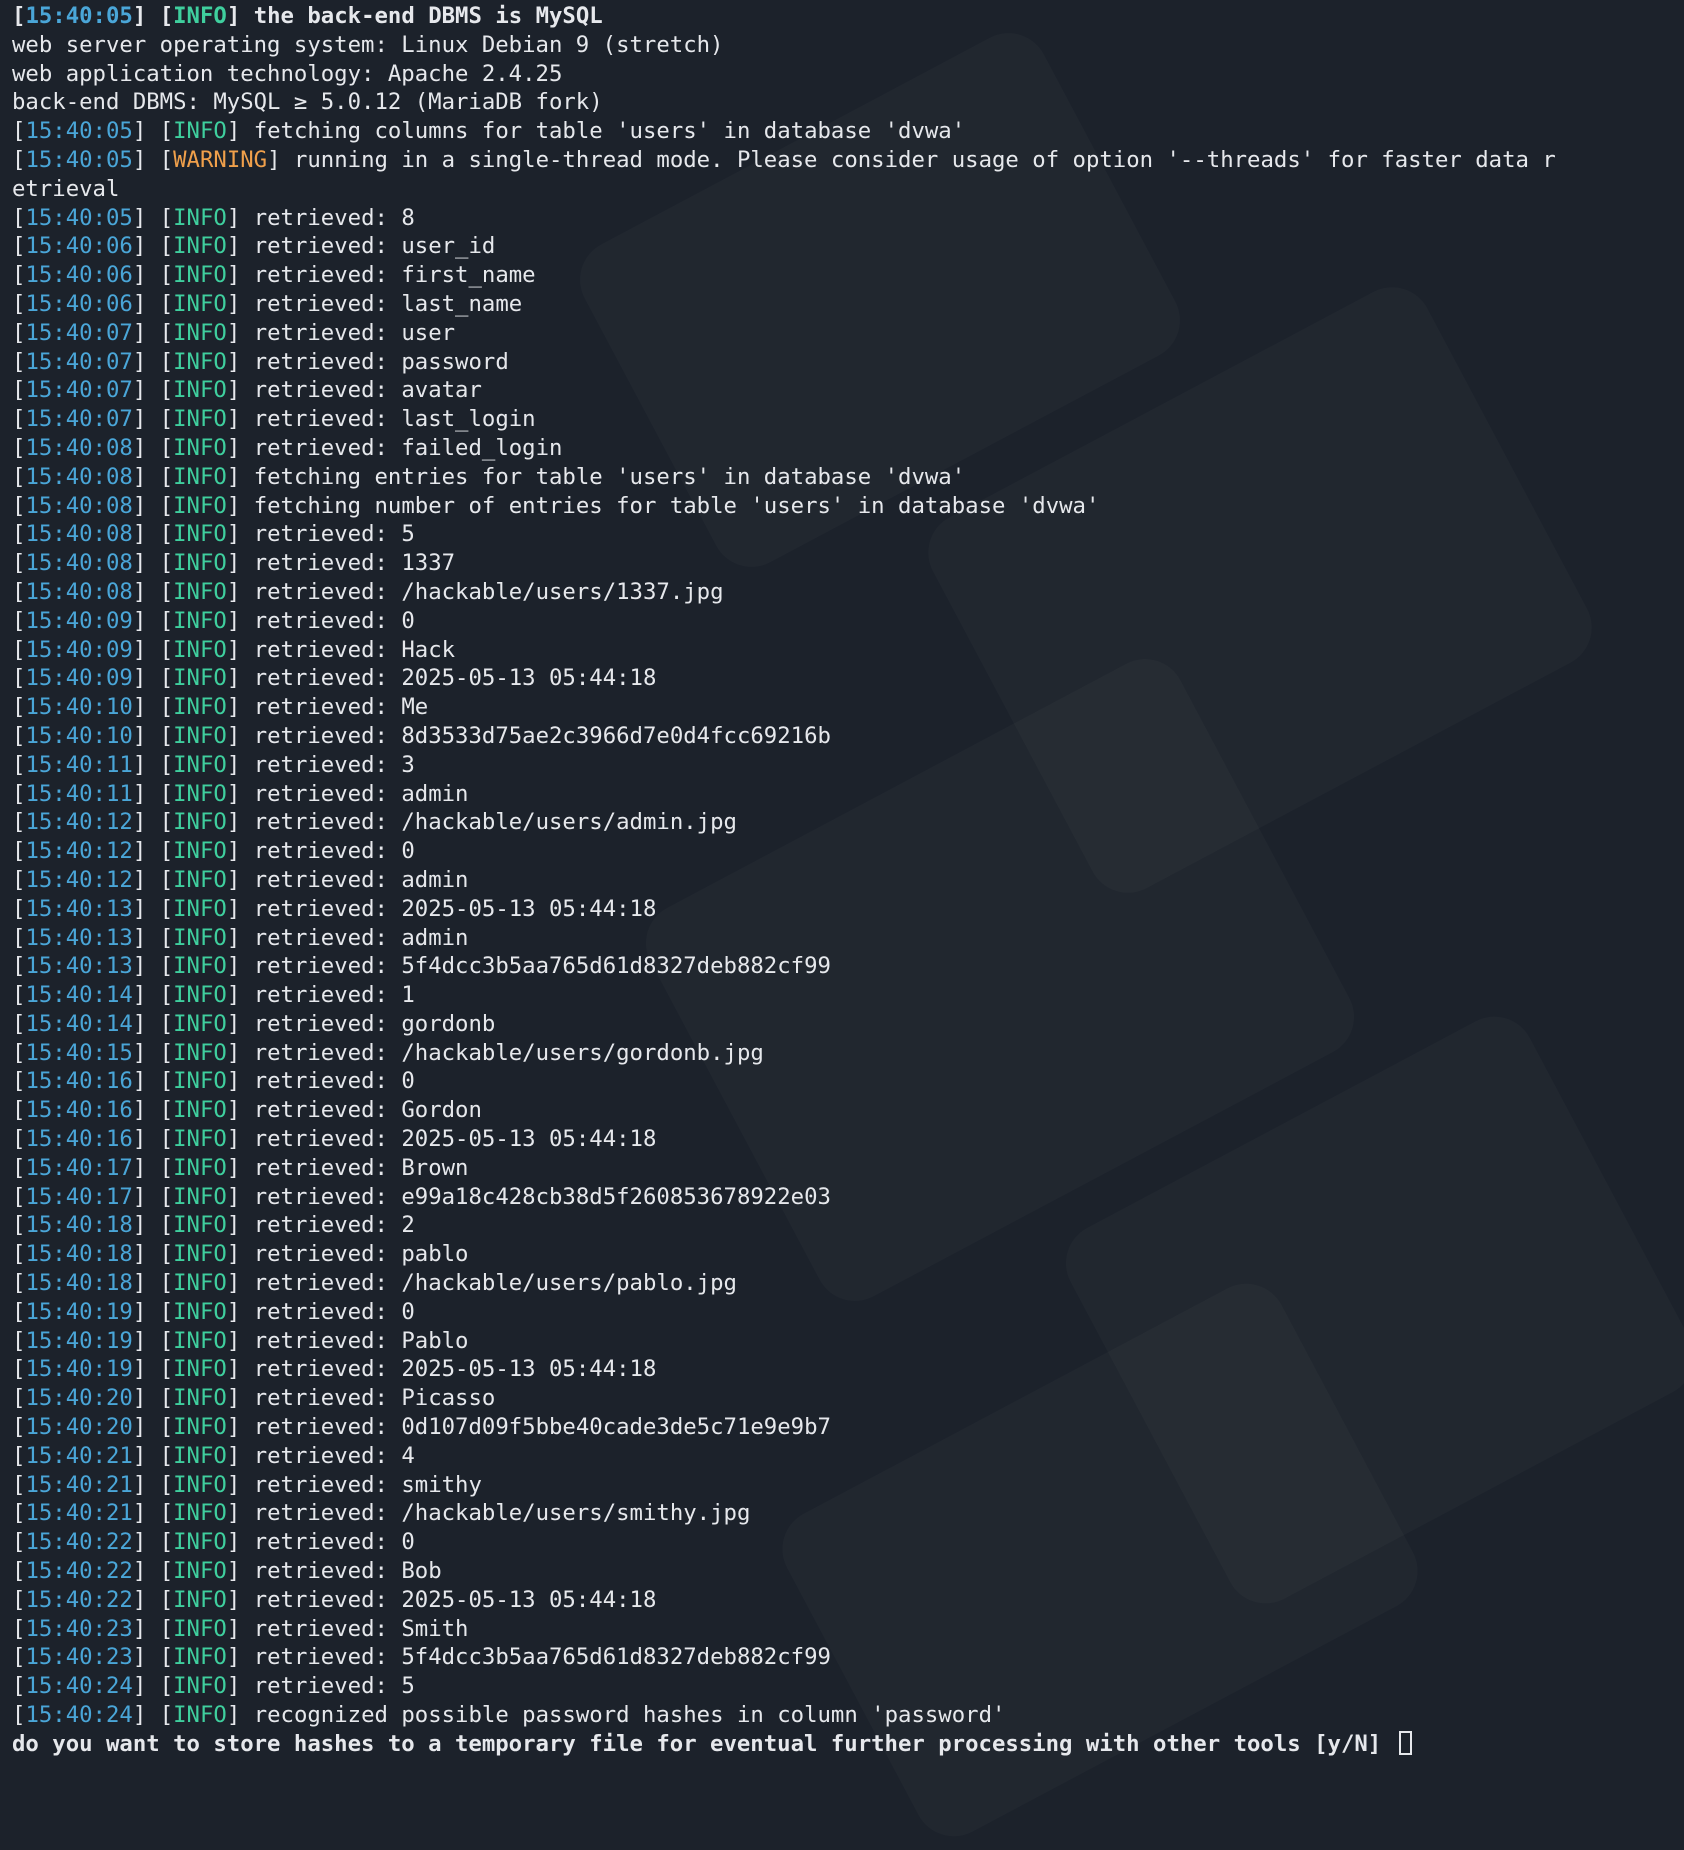 This screenshot has width=1684, height=1850. I want to click on timestamp: 15:40:16, so click(79, 1110).